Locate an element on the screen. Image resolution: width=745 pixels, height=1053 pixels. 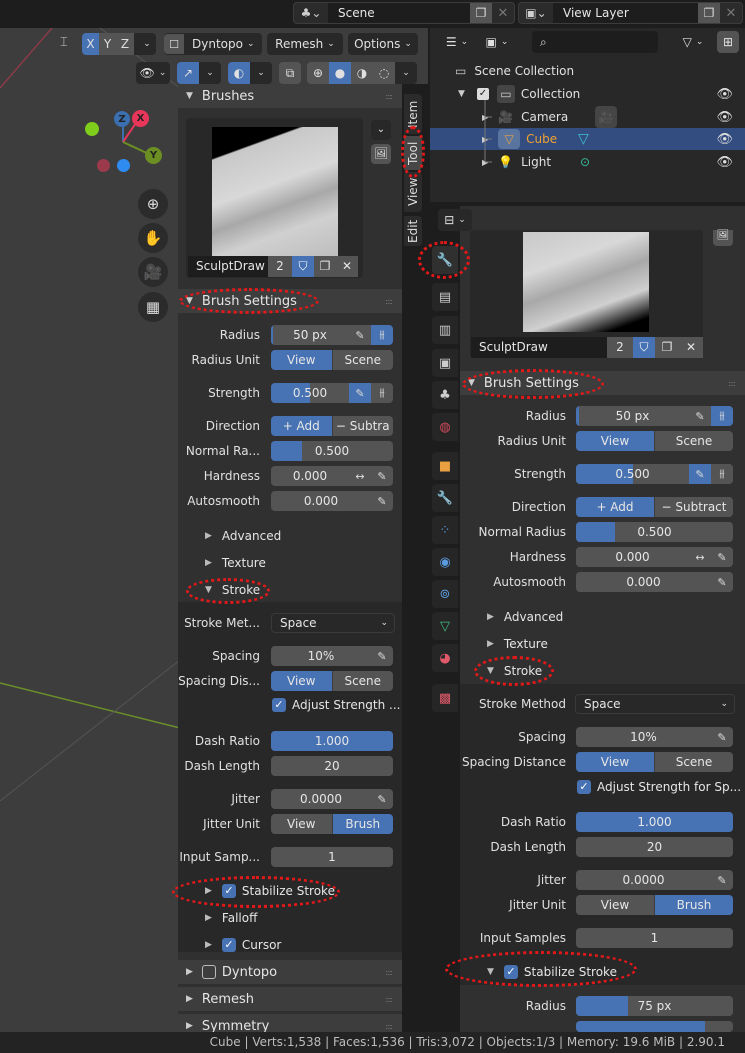
remesh-menu: Remesh ⌄ is located at coordinates (305, 44).